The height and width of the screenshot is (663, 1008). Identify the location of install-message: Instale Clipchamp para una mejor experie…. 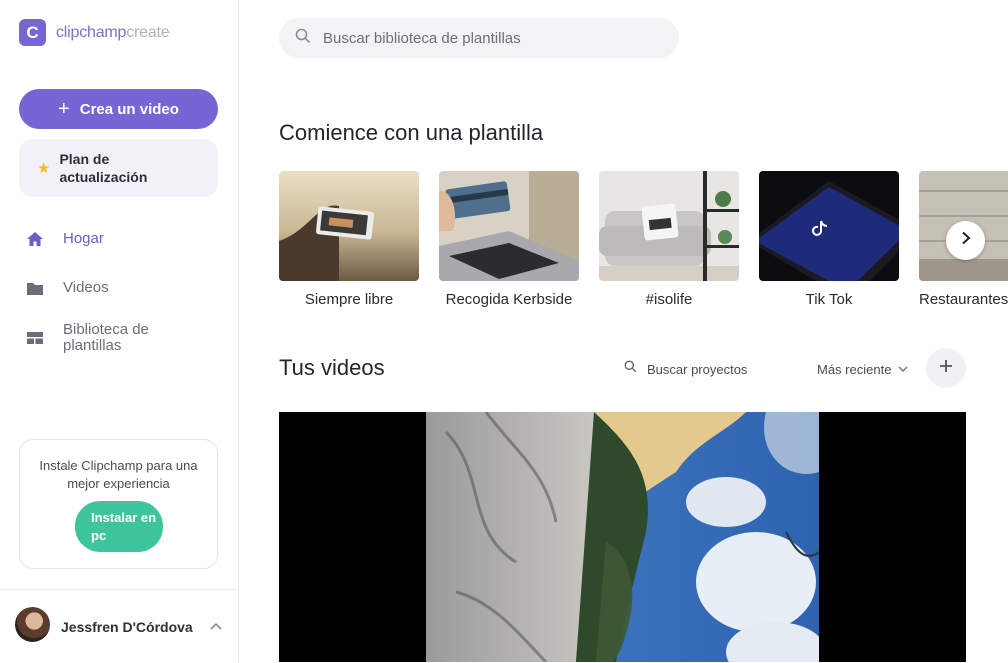
(118, 474).